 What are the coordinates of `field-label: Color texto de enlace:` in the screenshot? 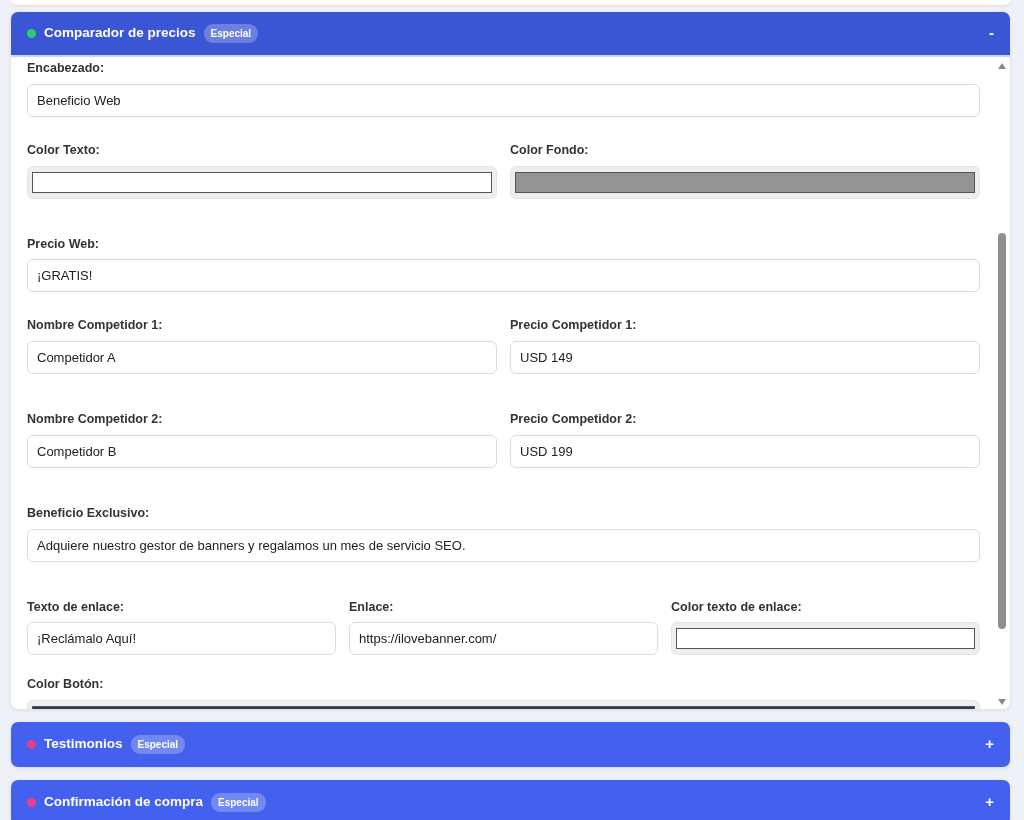 It's located at (737, 607).